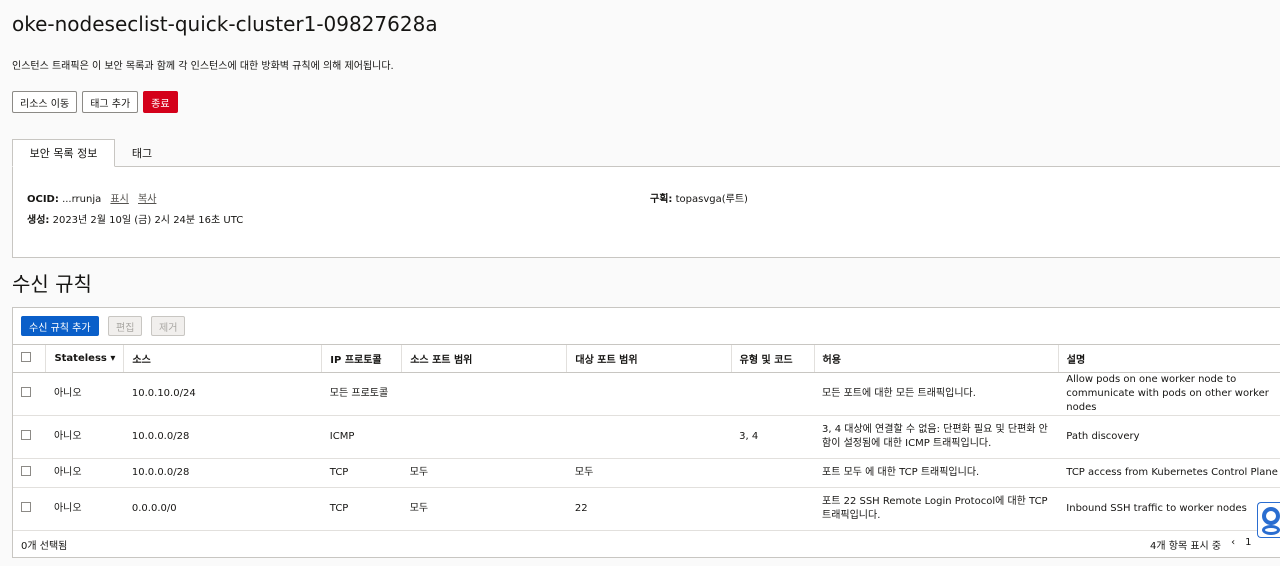  I want to click on move-resource-button: 리소스 이동, so click(45, 102).